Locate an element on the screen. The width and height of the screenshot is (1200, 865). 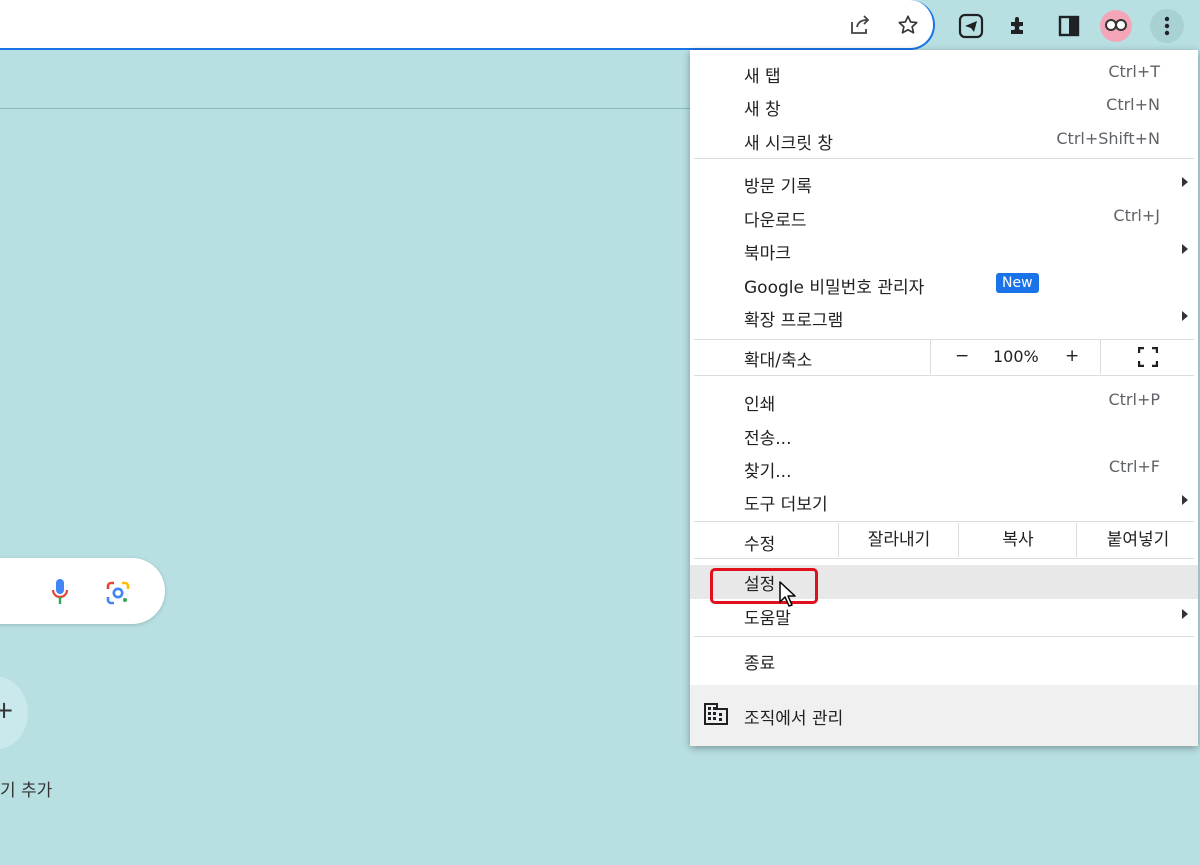
fullscreen-icon is located at coordinates (1148, 357).